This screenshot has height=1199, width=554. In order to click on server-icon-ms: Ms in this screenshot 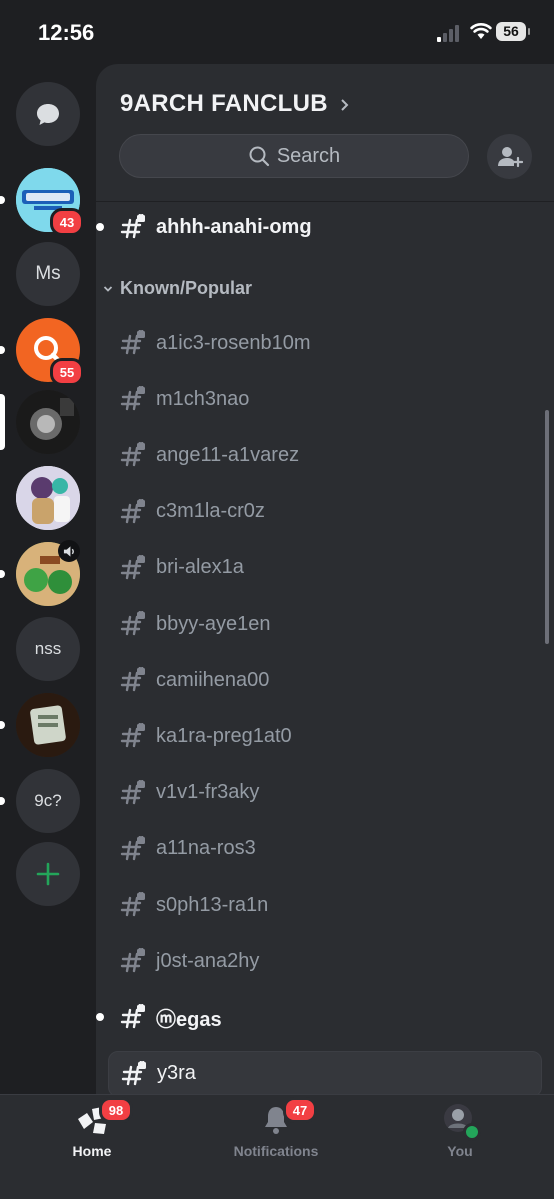, I will do `click(48, 274)`.